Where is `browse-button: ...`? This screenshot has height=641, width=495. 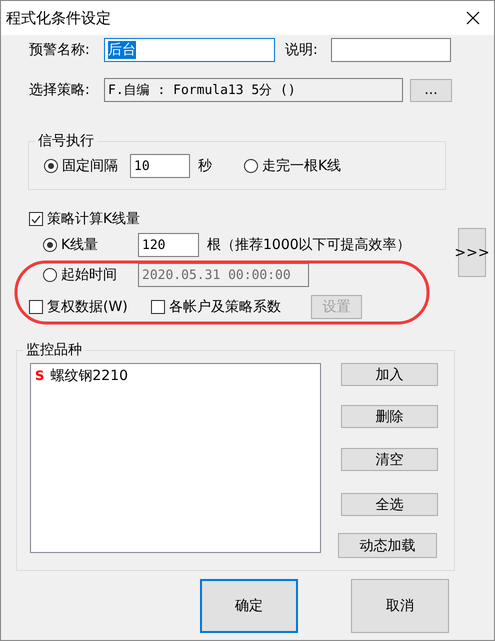
browse-button: ... is located at coordinates (431, 90).